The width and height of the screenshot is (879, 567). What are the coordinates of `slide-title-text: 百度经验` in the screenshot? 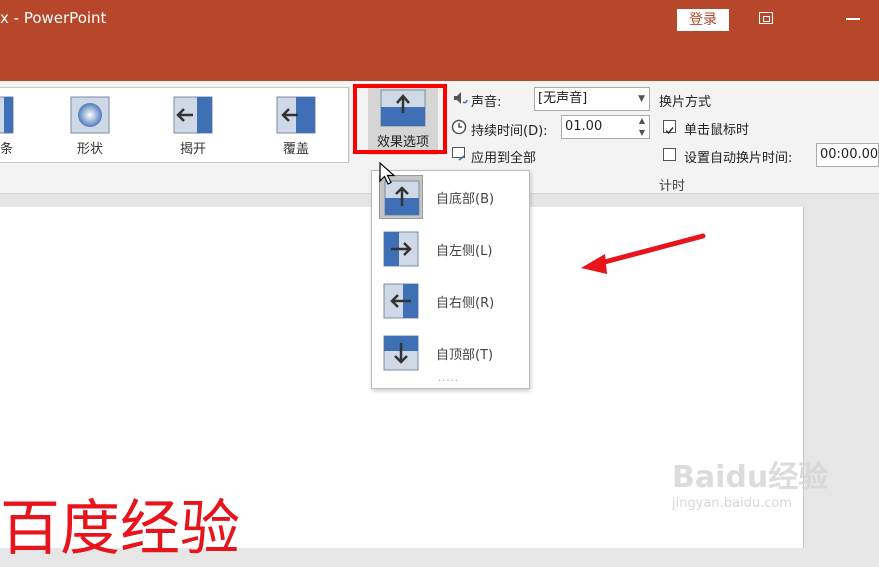 It's located at (120, 523).